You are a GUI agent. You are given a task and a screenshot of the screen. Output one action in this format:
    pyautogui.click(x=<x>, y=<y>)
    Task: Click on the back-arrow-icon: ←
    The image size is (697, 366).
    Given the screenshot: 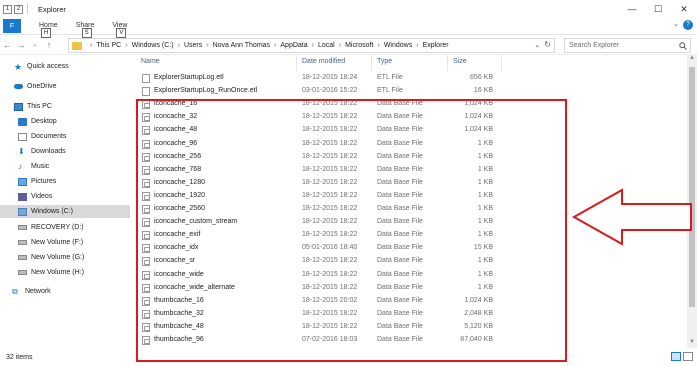 What is the action you would take?
    pyautogui.click(x=7, y=45)
    